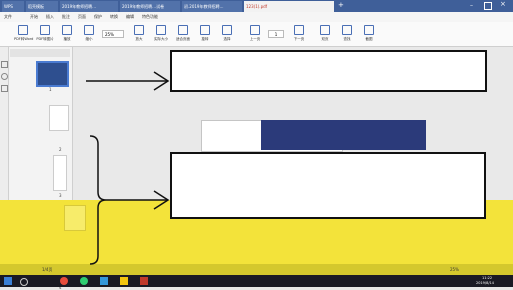 This screenshot has height=290, width=513. Describe the element at coordinates (289, 6) in the screenshot. I see `tab-active-pdf: 123(1).pdf` at that location.